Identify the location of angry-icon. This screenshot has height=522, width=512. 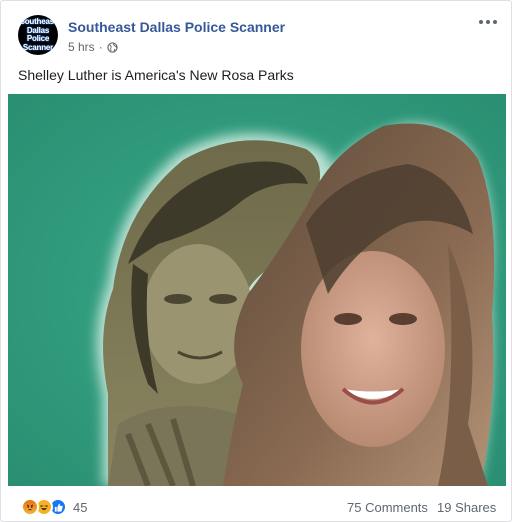
(30, 507).